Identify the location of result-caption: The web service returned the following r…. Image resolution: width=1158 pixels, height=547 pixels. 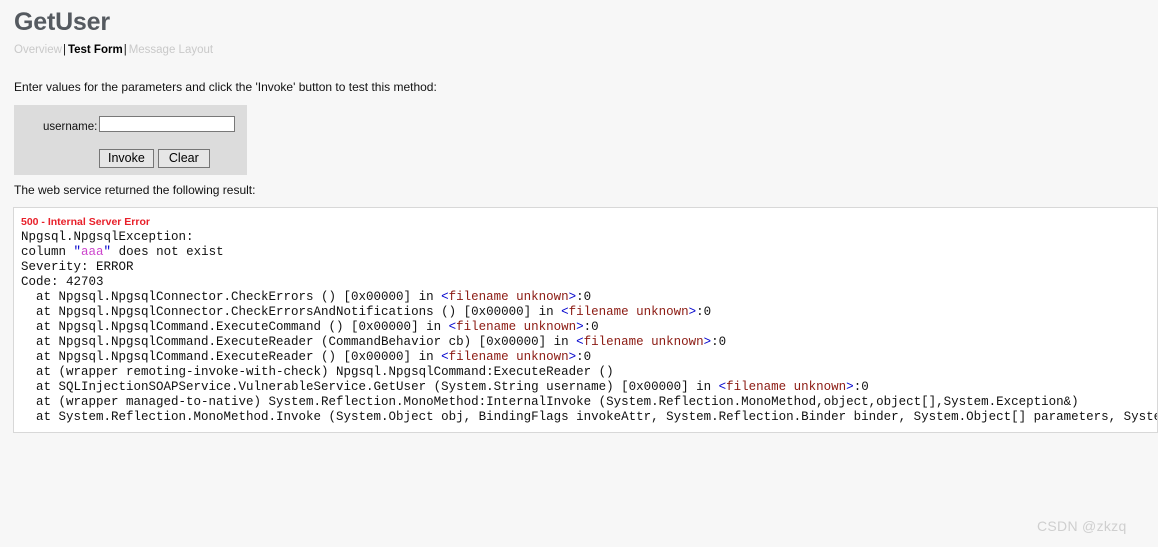
(135, 190).